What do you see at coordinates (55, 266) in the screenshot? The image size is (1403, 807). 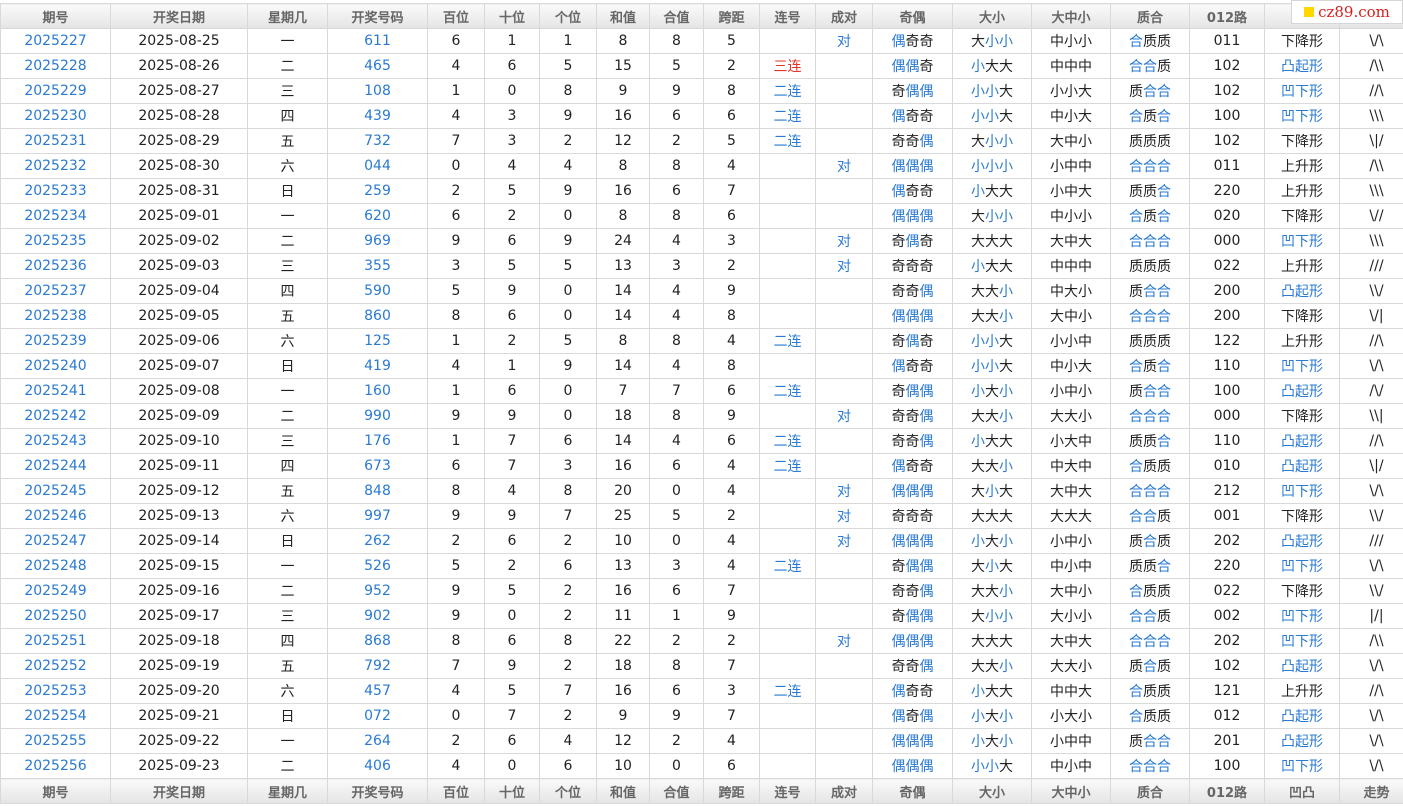 I see `issue-link: 2025236` at bounding box center [55, 266].